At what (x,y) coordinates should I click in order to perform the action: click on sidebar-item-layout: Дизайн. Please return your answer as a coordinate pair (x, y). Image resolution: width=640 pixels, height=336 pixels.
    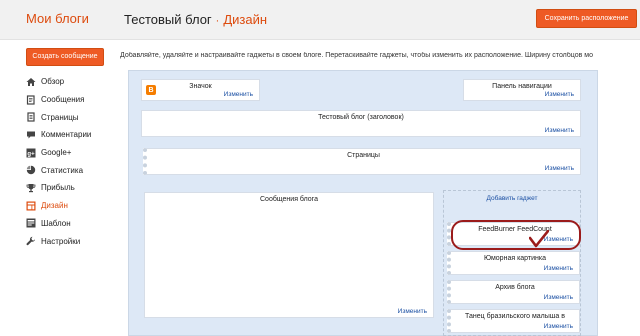
    Looking at the image, I should click on (58, 206).